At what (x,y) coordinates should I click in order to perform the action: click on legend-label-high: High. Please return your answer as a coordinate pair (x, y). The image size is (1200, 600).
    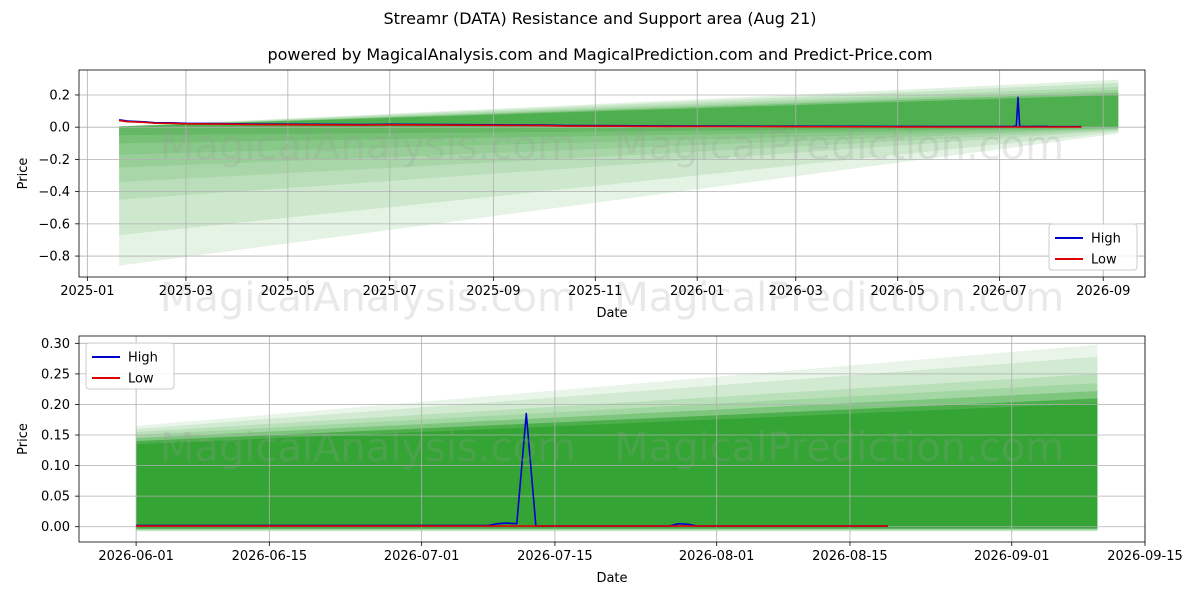
    Looking at the image, I should click on (143, 358).